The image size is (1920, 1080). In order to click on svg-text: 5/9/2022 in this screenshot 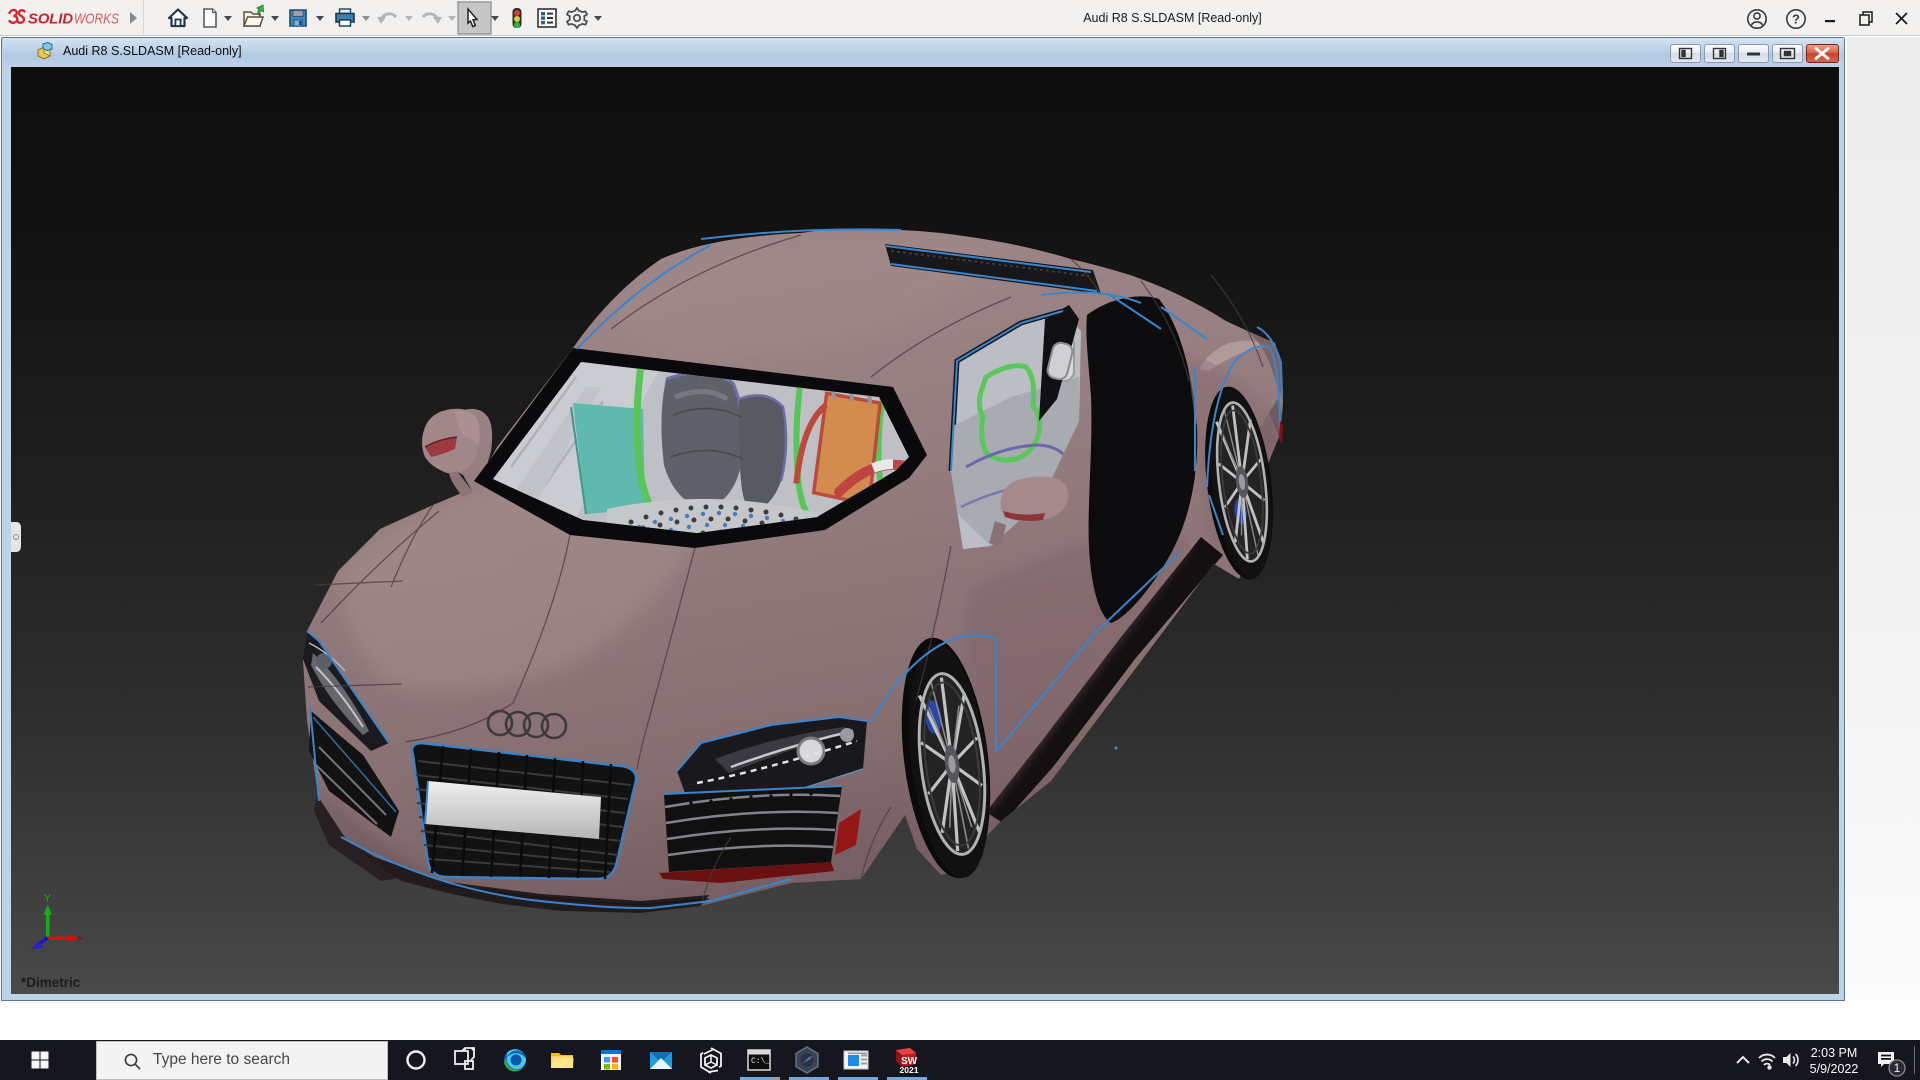, I will do `click(1834, 1069)`.